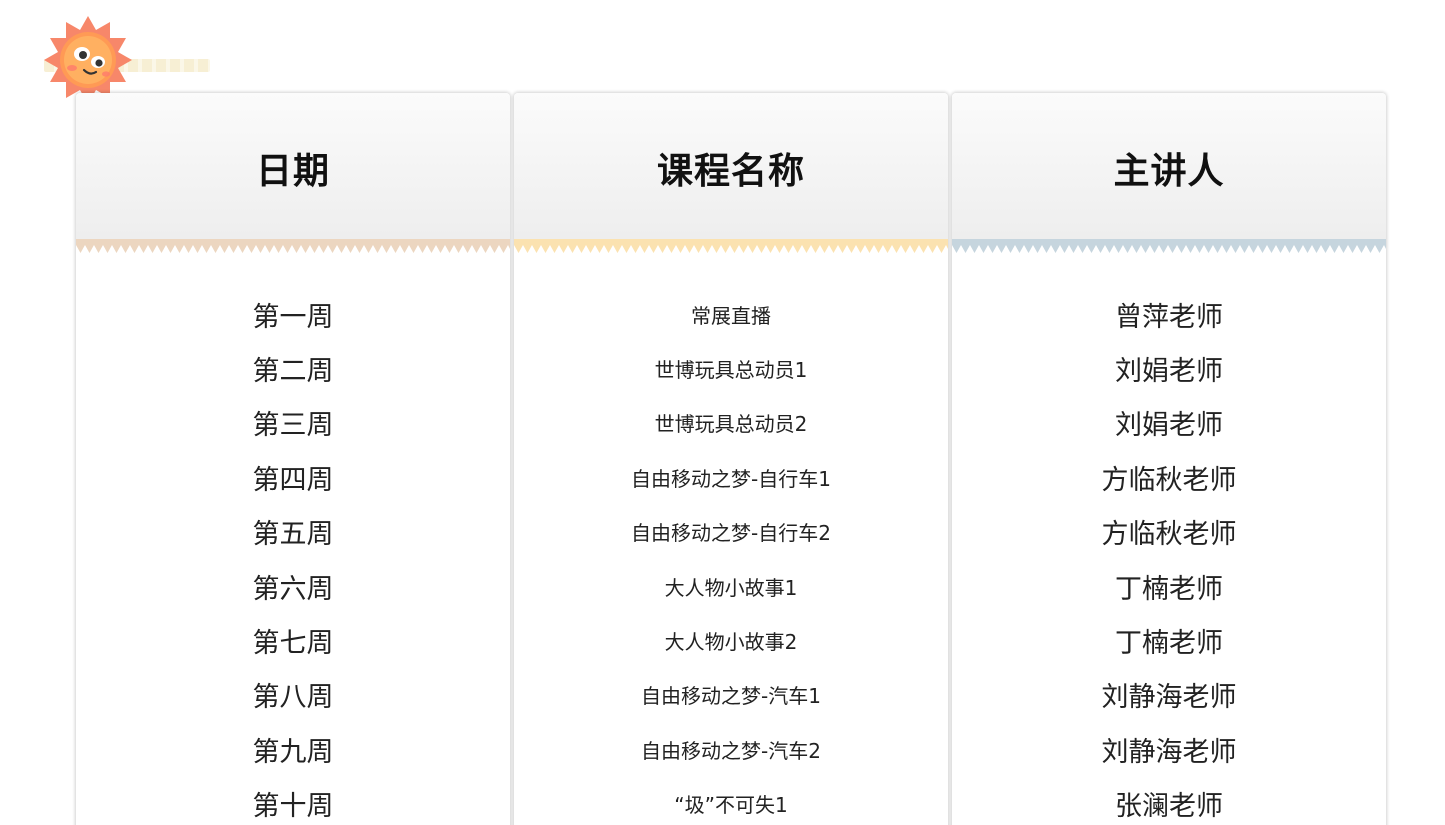  I want to click on course-cell: 自由移动之梦-自行车2, so click(731, 533).